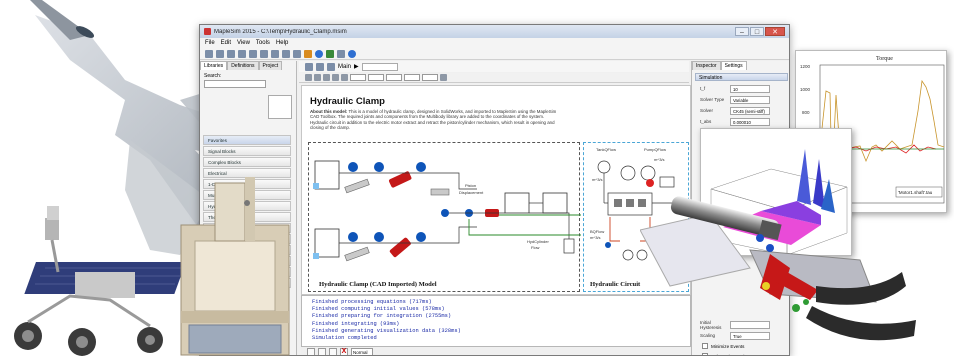 The image size is (954, 356). Describe the element at coordinates (378, 284) in the screenshot. I see `model-caption: Hydraulic Clamp (CAD Imported) Model` at that location.